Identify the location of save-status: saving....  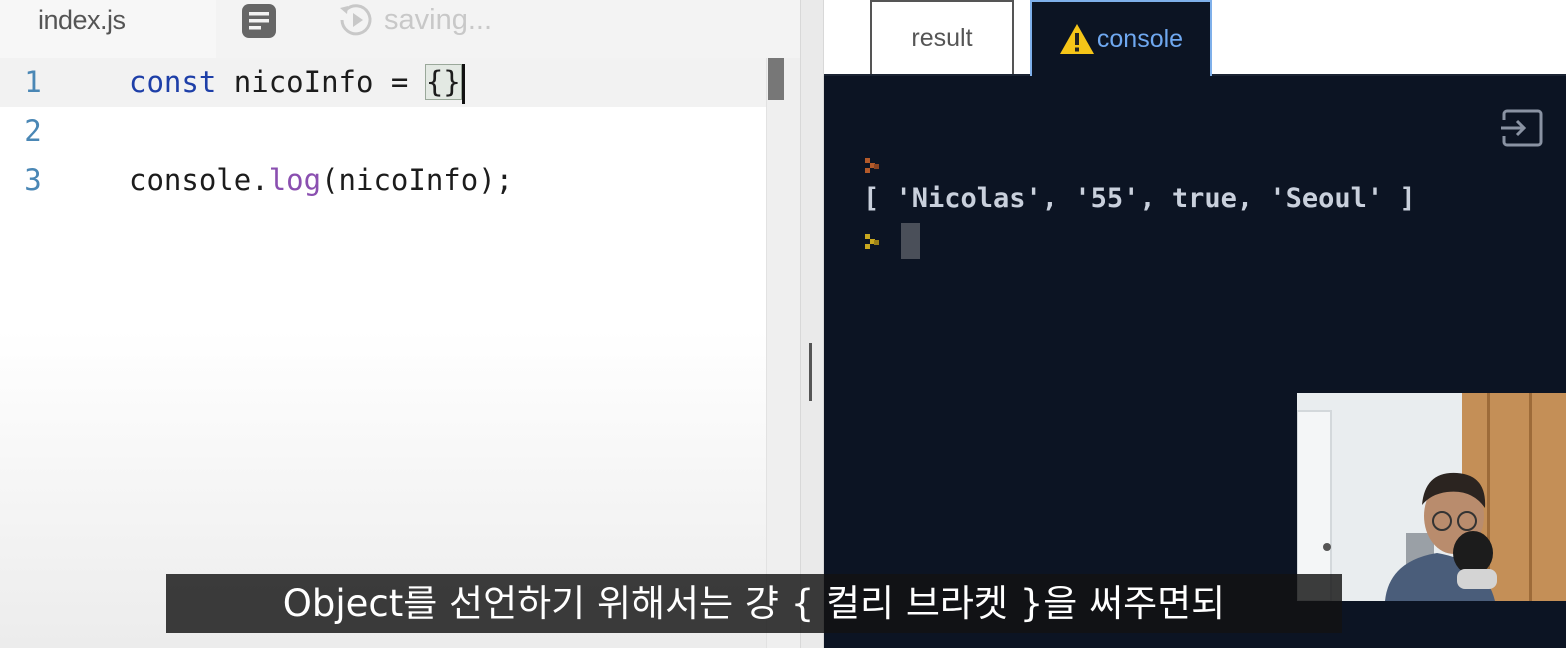
(415, 20).